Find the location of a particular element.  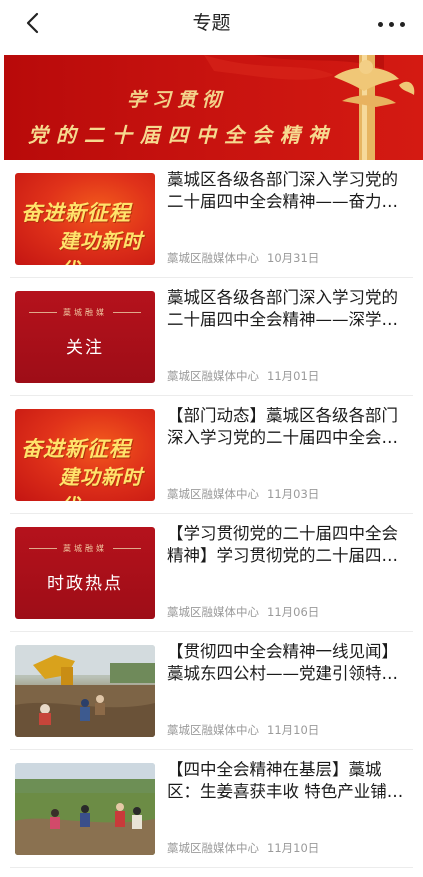

farm-work-photo is located at coordinates (85, 691).